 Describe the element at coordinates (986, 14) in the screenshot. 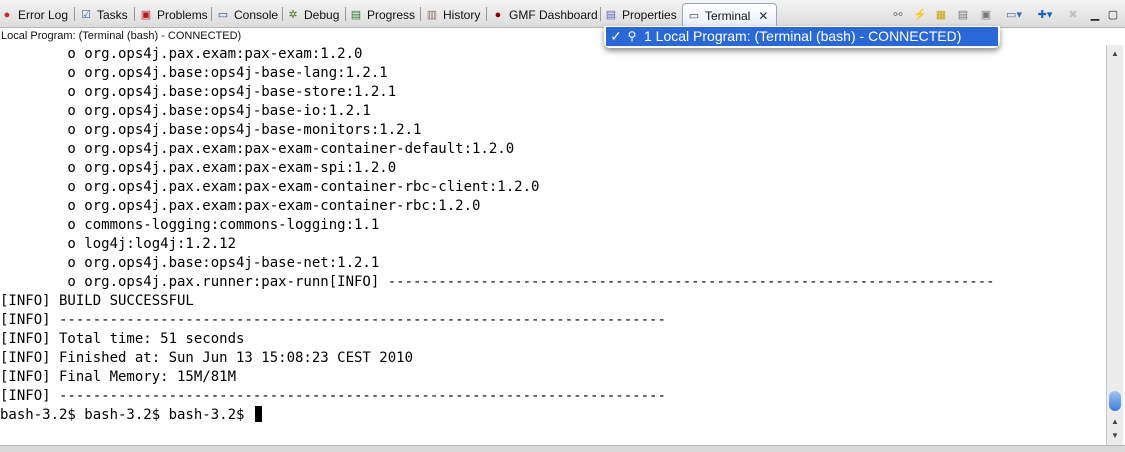

I see `pin-icon: ▣` at that location.